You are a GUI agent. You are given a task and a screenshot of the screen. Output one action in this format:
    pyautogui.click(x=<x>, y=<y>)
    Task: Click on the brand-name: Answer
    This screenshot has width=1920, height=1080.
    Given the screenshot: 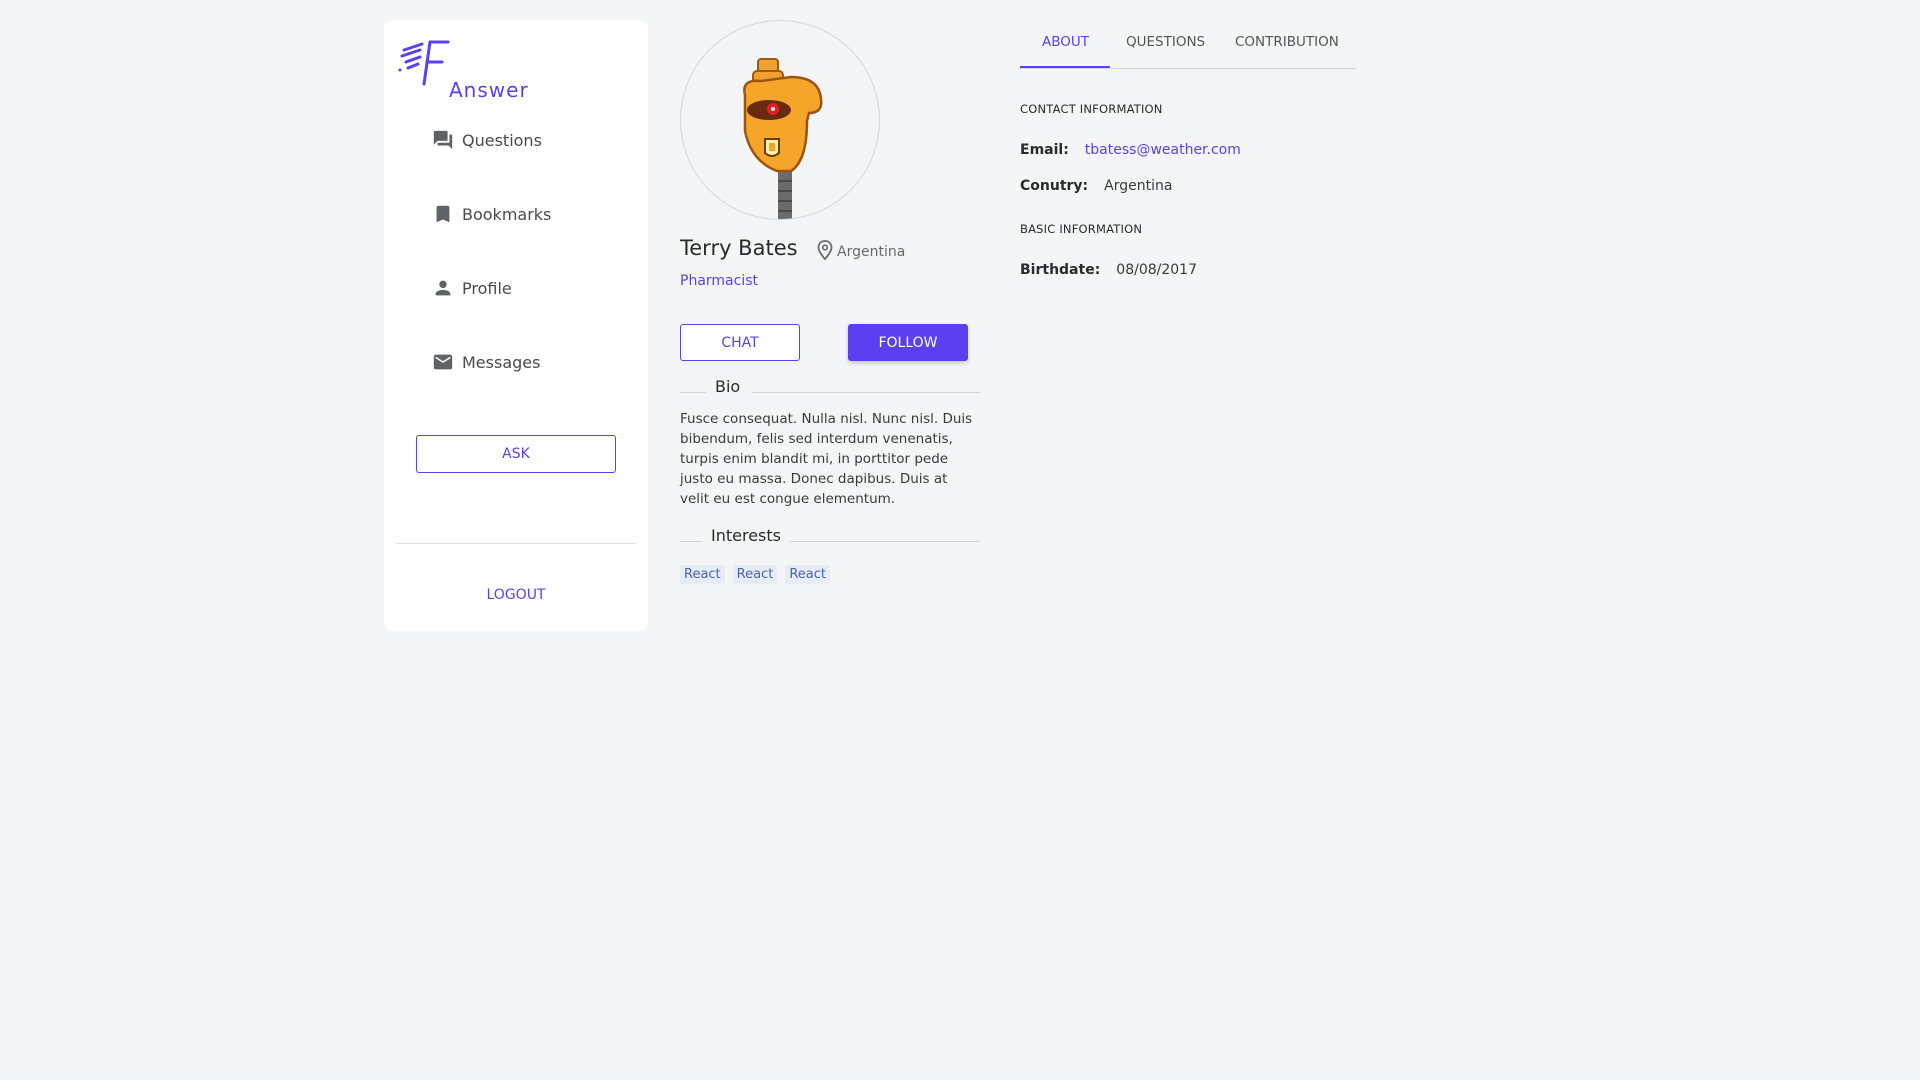 What is the action you would take?
    pyautogui.click(x=489, y=90)
    